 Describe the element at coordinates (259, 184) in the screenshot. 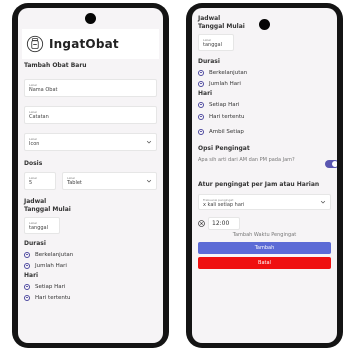

I see `reminder-setting-title: Atur pengingat per Jam atau Harian` at that location.